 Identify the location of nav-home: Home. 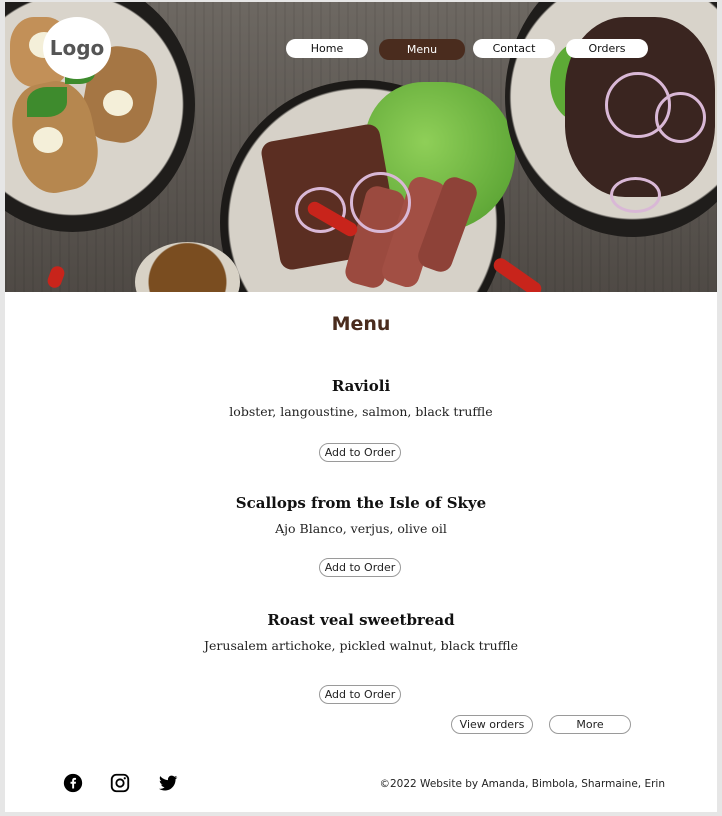
(327, 48).